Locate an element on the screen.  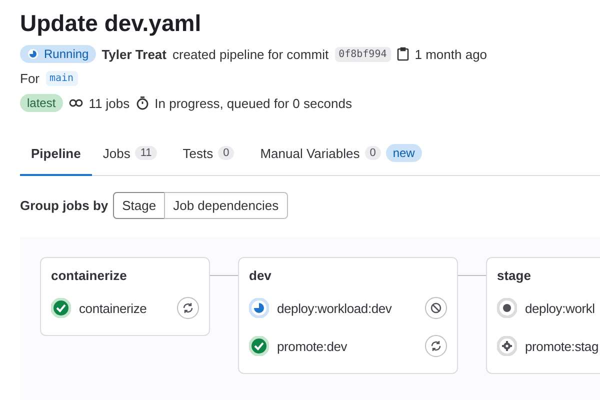
branch-ref: main is located at coordinates (62, 78).